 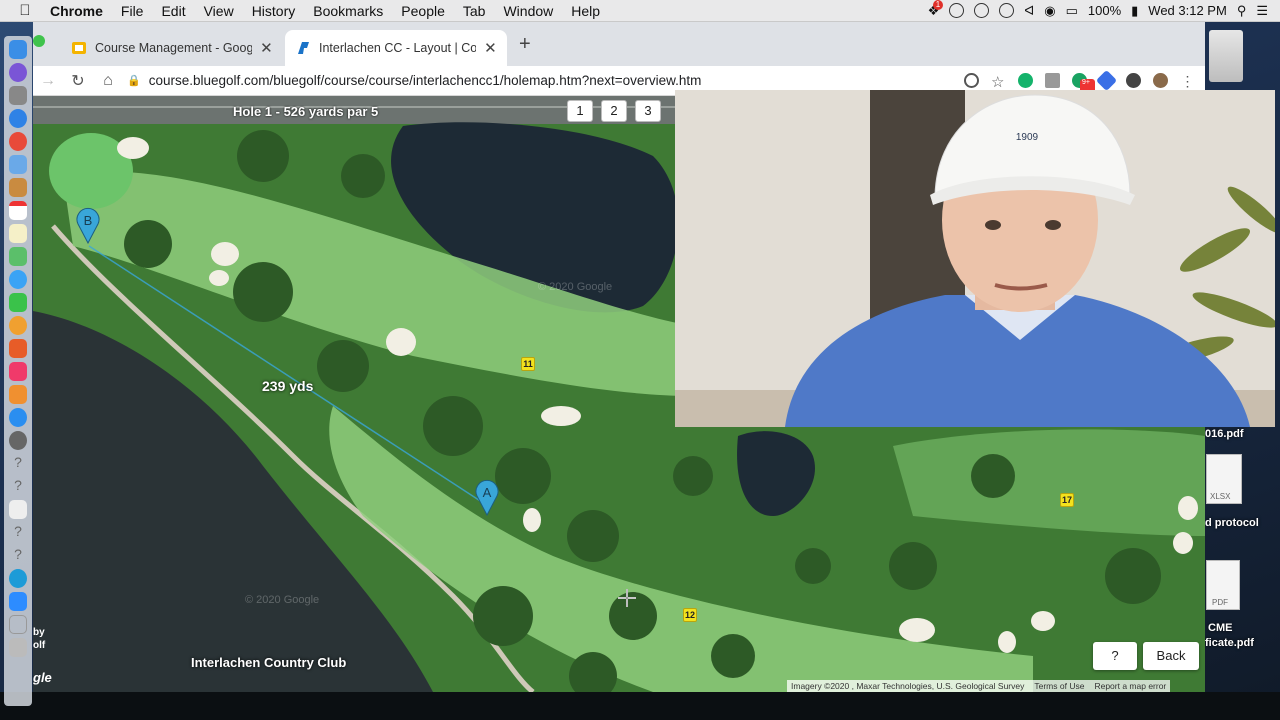 I want to click on reload-icon: ↻, so click(x=78, y=81).